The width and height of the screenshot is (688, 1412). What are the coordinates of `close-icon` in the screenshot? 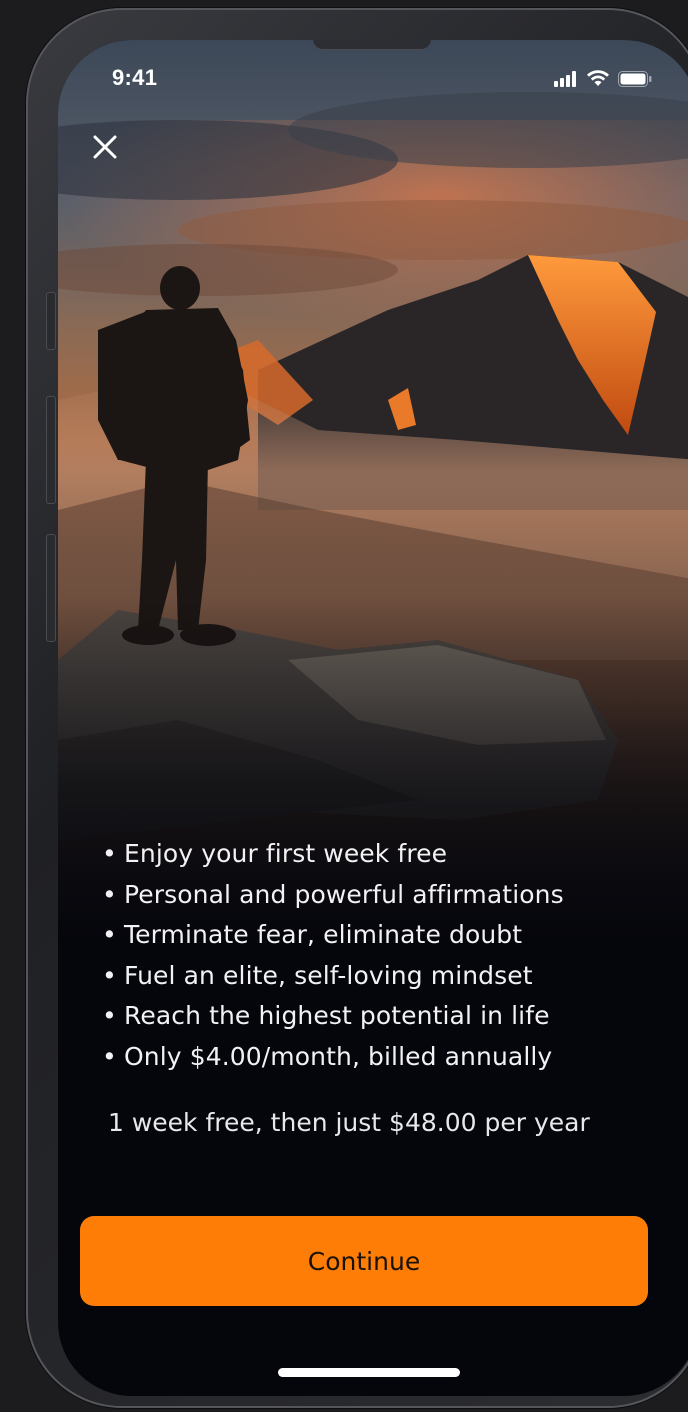 It's located at (105, 149).